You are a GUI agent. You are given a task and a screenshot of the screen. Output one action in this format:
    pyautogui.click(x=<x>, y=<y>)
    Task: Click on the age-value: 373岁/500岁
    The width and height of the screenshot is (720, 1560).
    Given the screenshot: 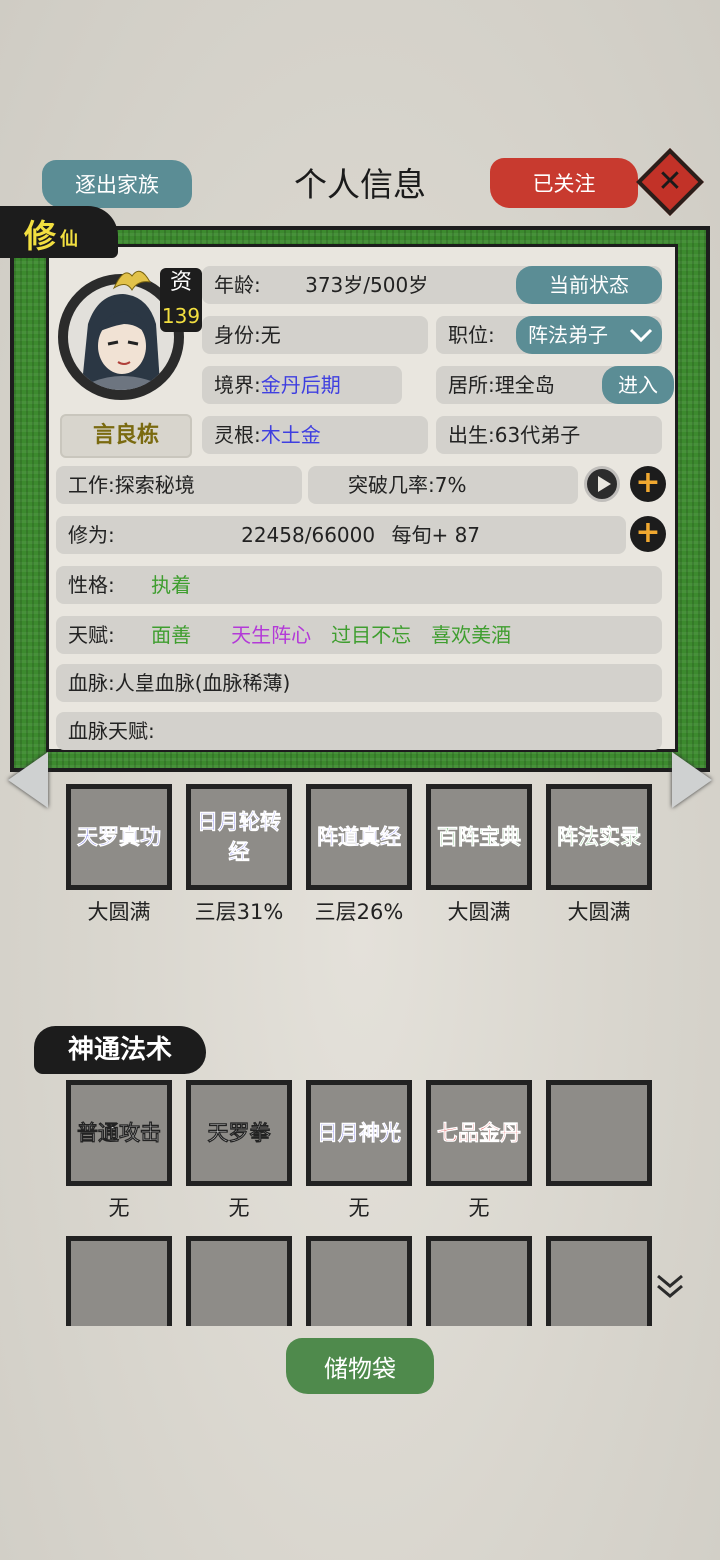 What is the action you would take?
    pyautogui.click(x=367, y=285)
    